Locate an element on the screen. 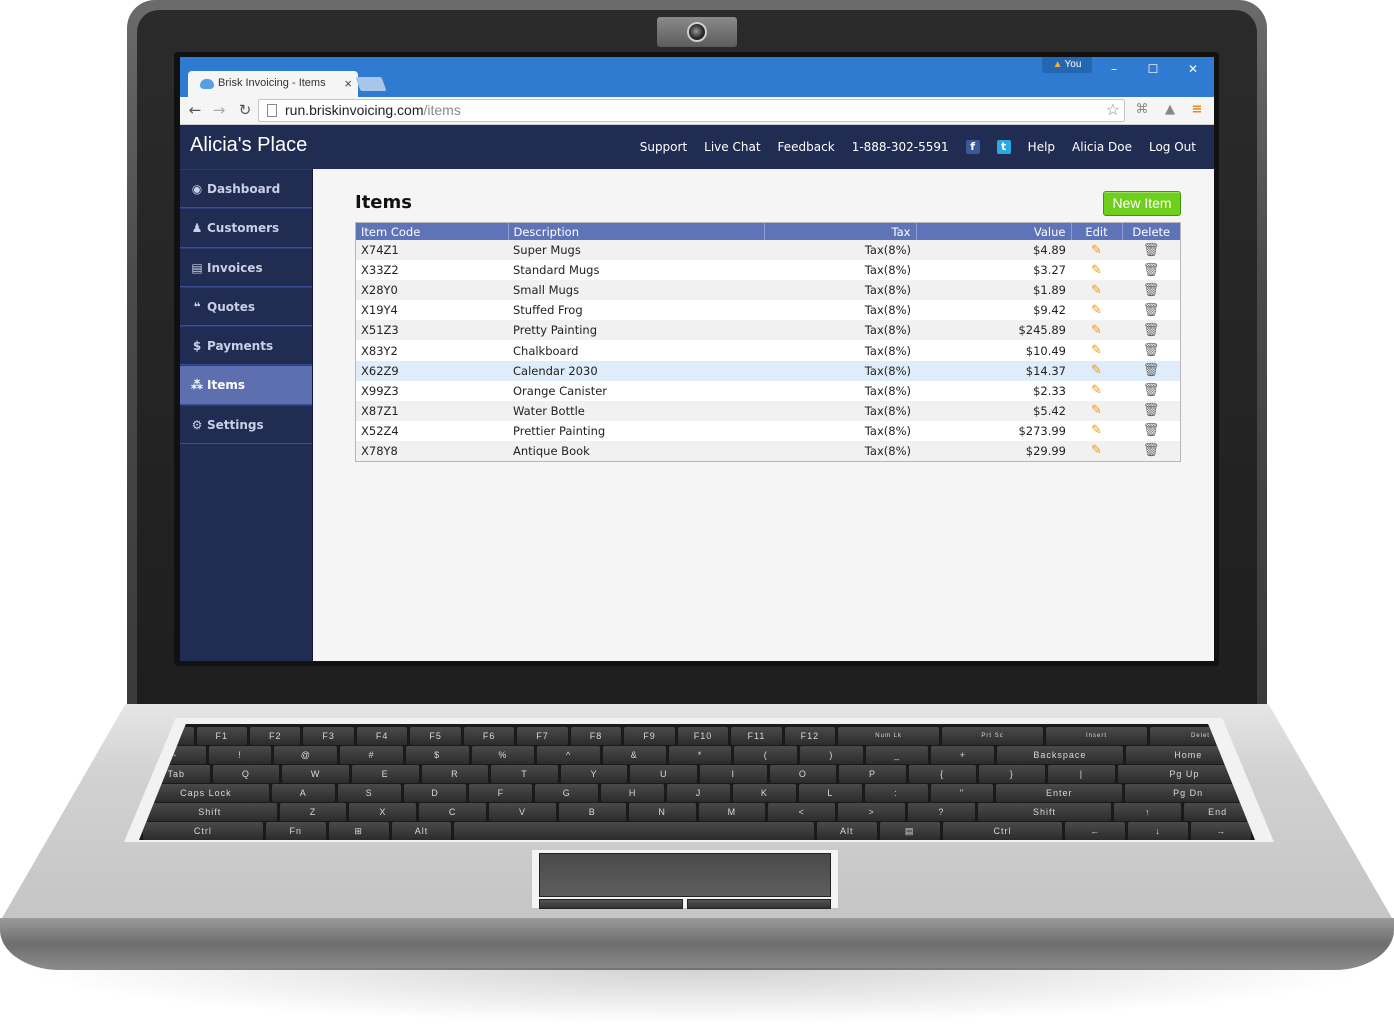 This screenshot has width=1394, height=1024. new-tab-button is located at coordinates (371, 84).